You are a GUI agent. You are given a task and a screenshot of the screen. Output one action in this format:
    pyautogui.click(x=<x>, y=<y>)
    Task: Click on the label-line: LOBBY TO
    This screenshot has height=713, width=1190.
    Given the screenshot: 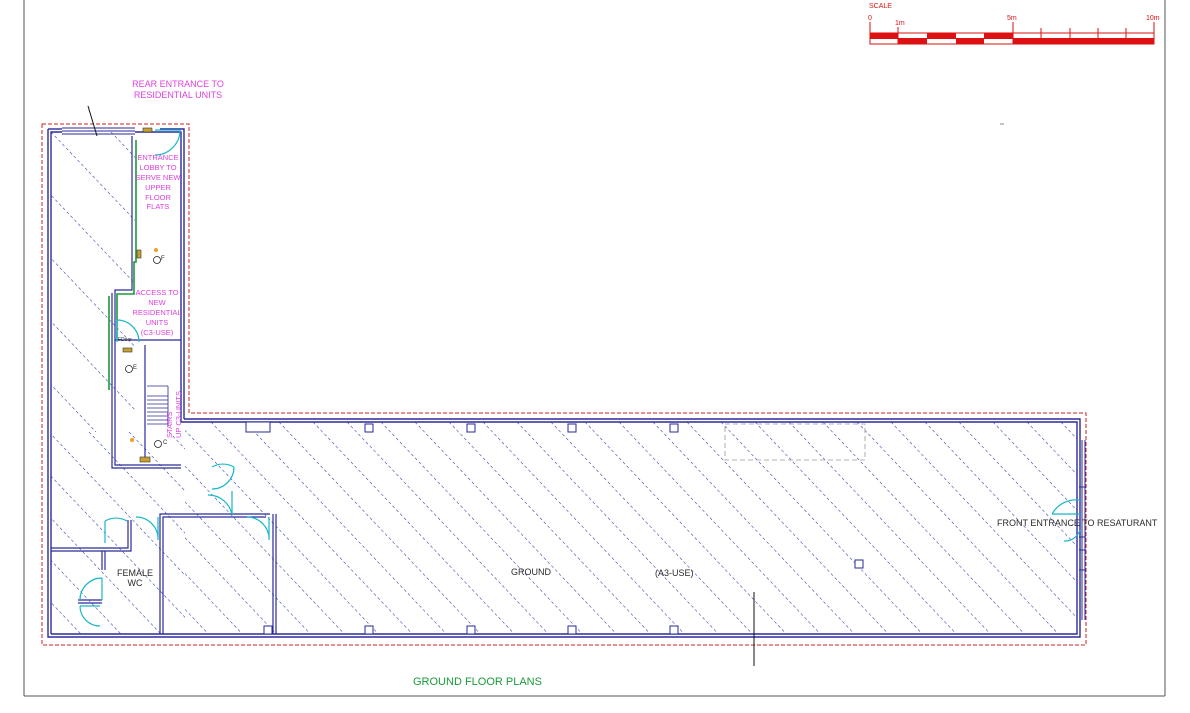 What is the action you would take?
    pyautogui.click(x=158, y=167)
    